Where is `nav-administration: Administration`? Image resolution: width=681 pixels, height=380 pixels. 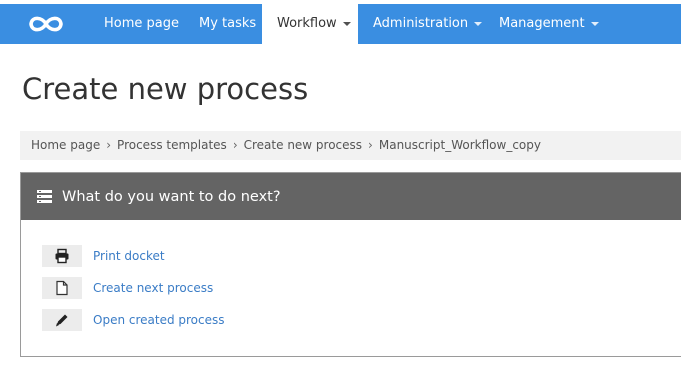
nav-administration: Administration is located at coordinates (428, 24).